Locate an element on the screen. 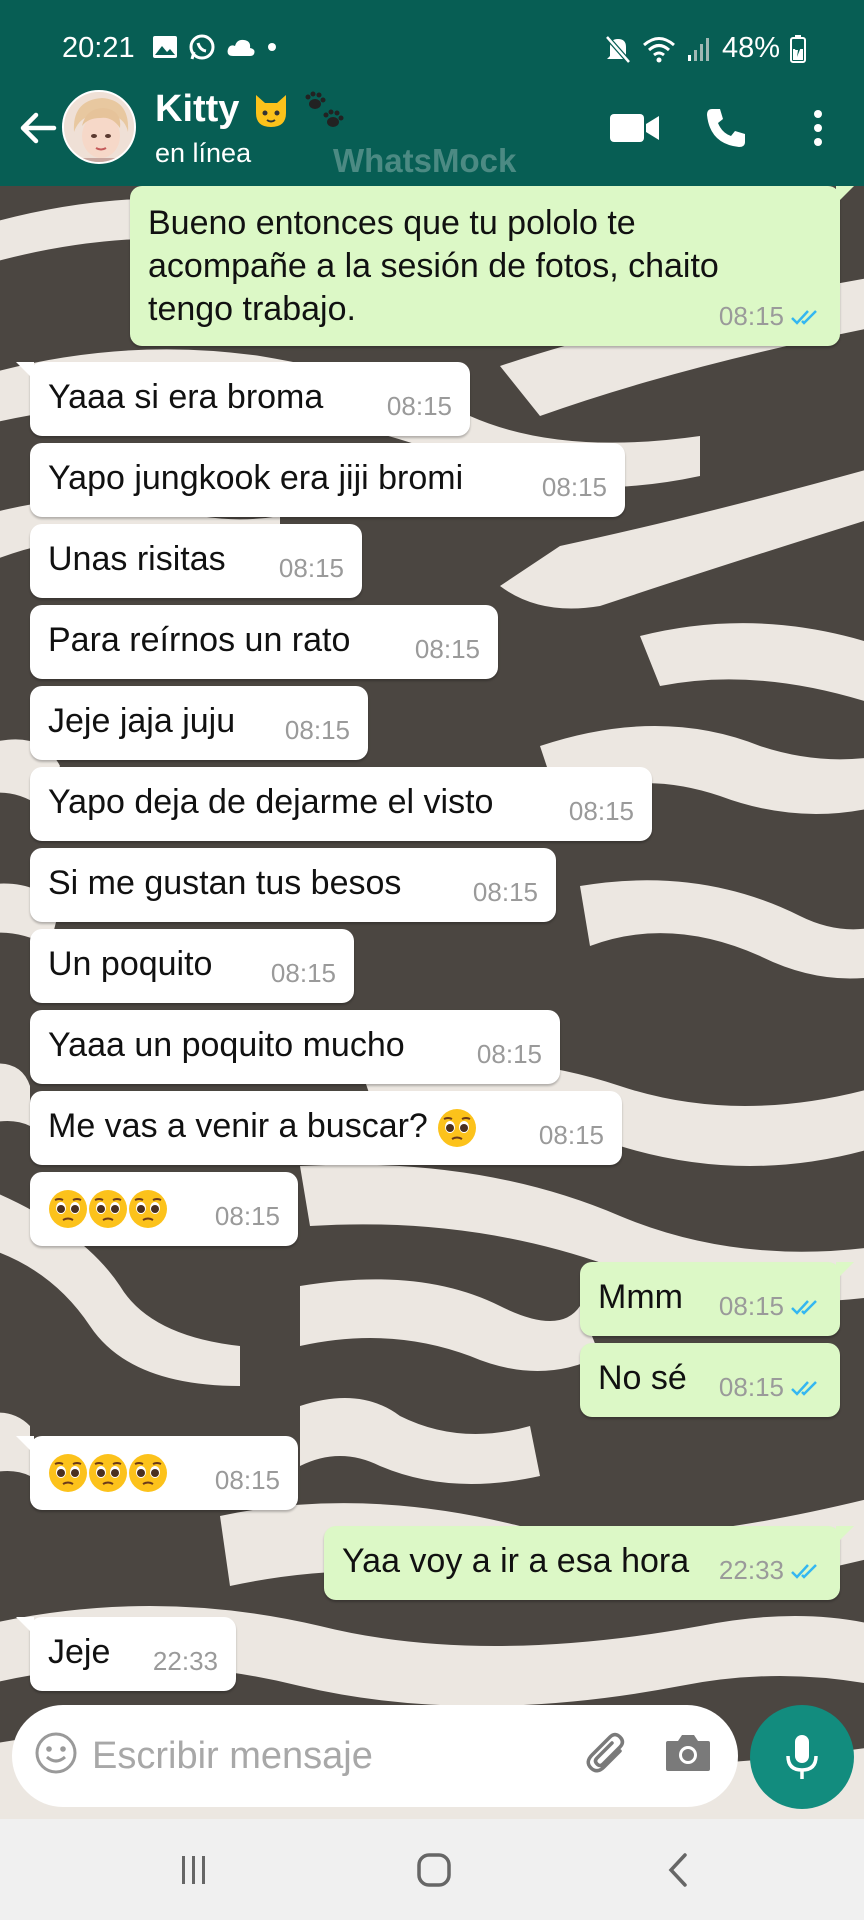  message-bubble-outgoing: Yaa voy a ir a esa hora 22:33 is located at coordinates (589, 1563).